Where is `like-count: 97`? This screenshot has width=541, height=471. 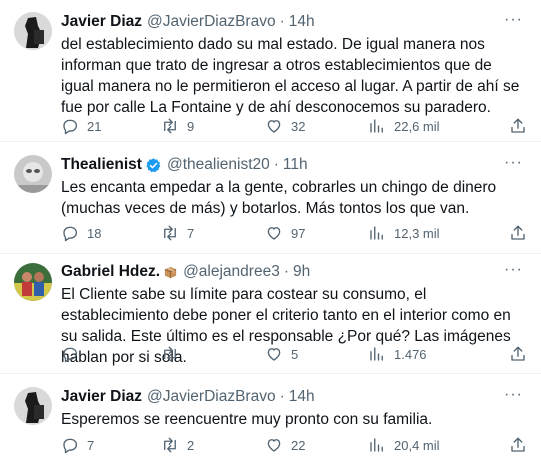 like-count: 97 is located at coordinates (298, 233).